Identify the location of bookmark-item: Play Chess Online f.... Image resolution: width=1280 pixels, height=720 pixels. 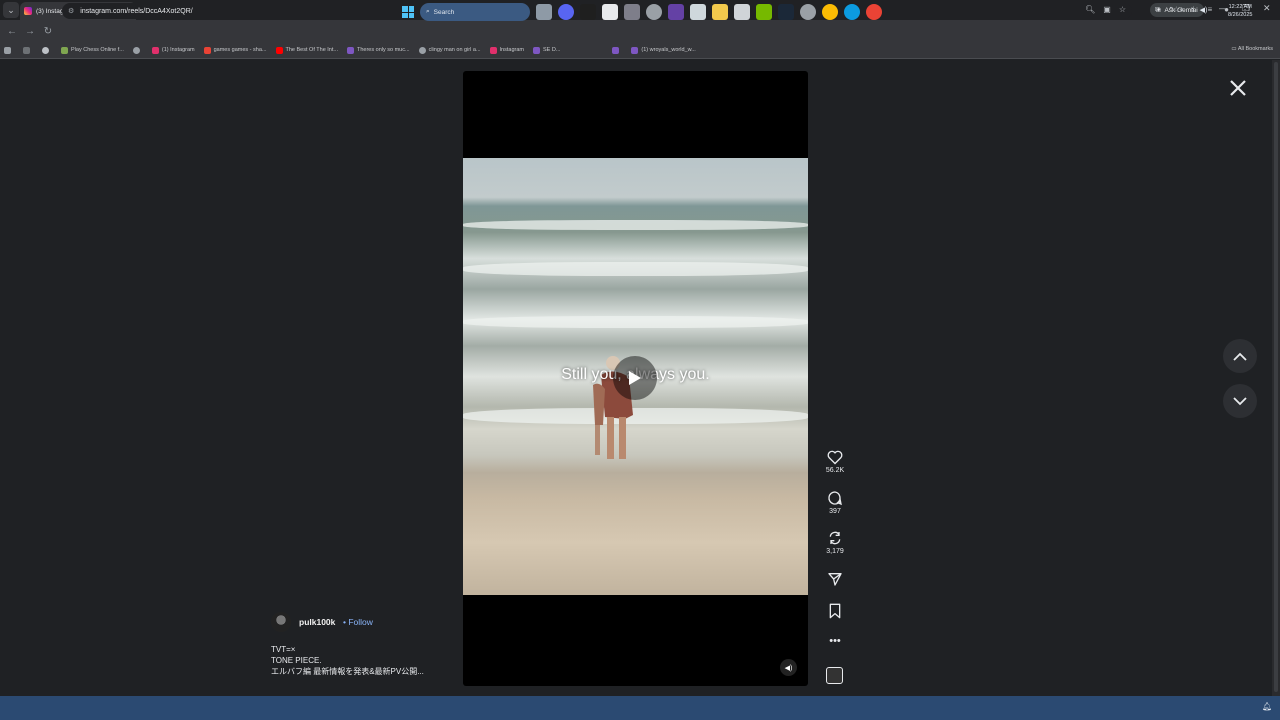
(92, 50).